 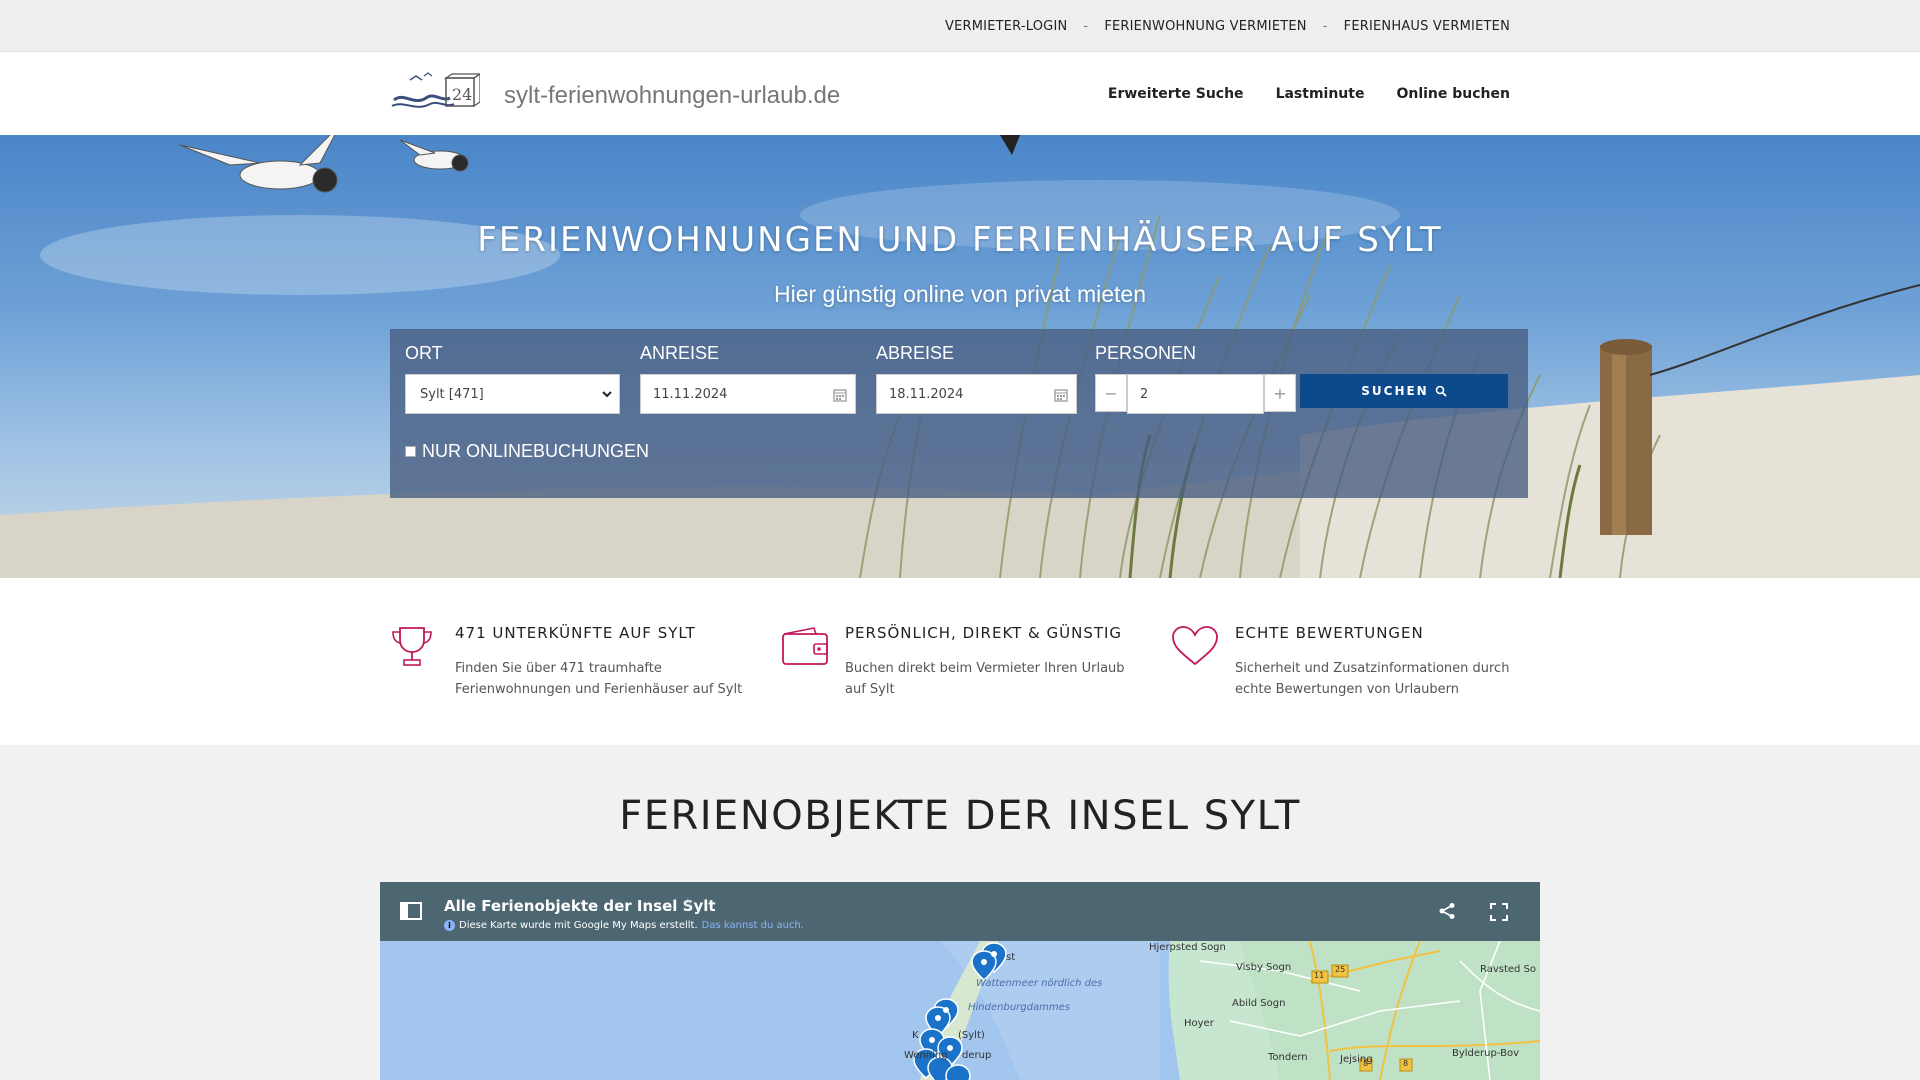 What do you see at coordinates (960, 294) in the screenshot?
I see `hero-subtitle: Hier günstig online von privat mieten` at bounding box center [960, 294].